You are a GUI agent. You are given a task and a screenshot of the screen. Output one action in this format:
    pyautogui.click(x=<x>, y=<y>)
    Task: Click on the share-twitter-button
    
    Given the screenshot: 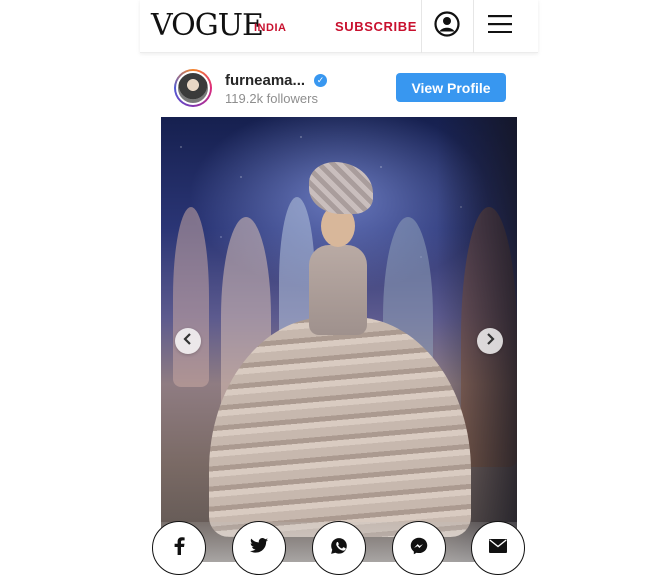 What is the action you would take?
    pyautogui.click(x=259, y=548)
    